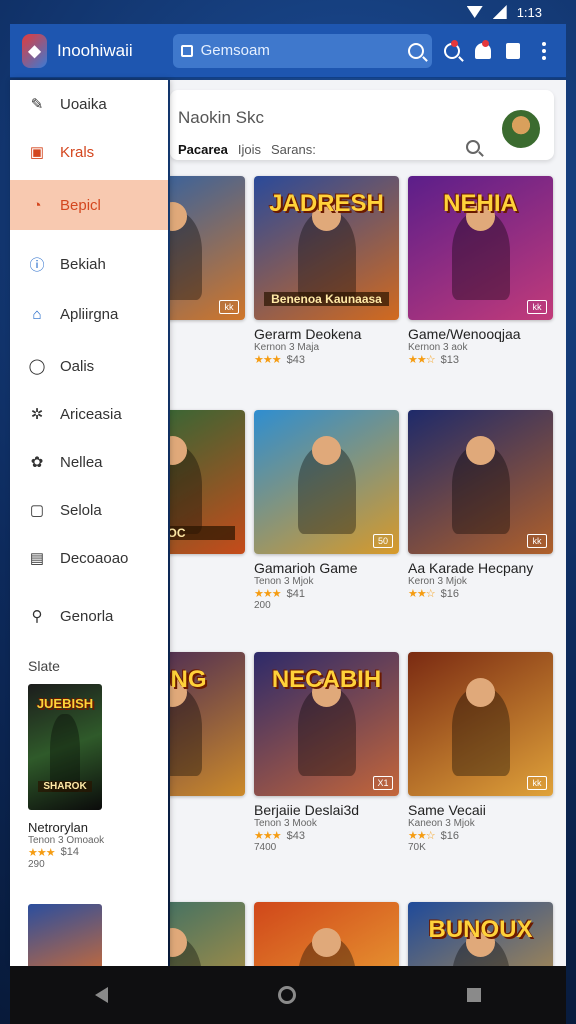 The height and width of the screenshot is (1024, 576). Describe the element at coordinates (89, 510) in the screenshot. I see `drawer-item-selola: ▢ Selola` at that location.